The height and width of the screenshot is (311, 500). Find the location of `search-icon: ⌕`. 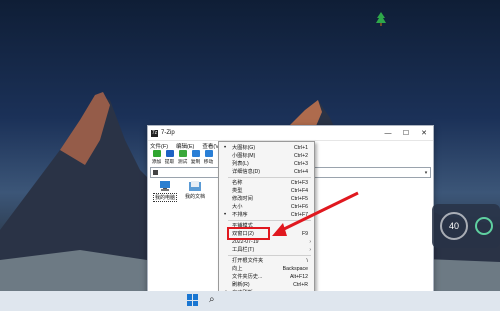

search-icon: ⌕ is located at coordinates (212, 299).